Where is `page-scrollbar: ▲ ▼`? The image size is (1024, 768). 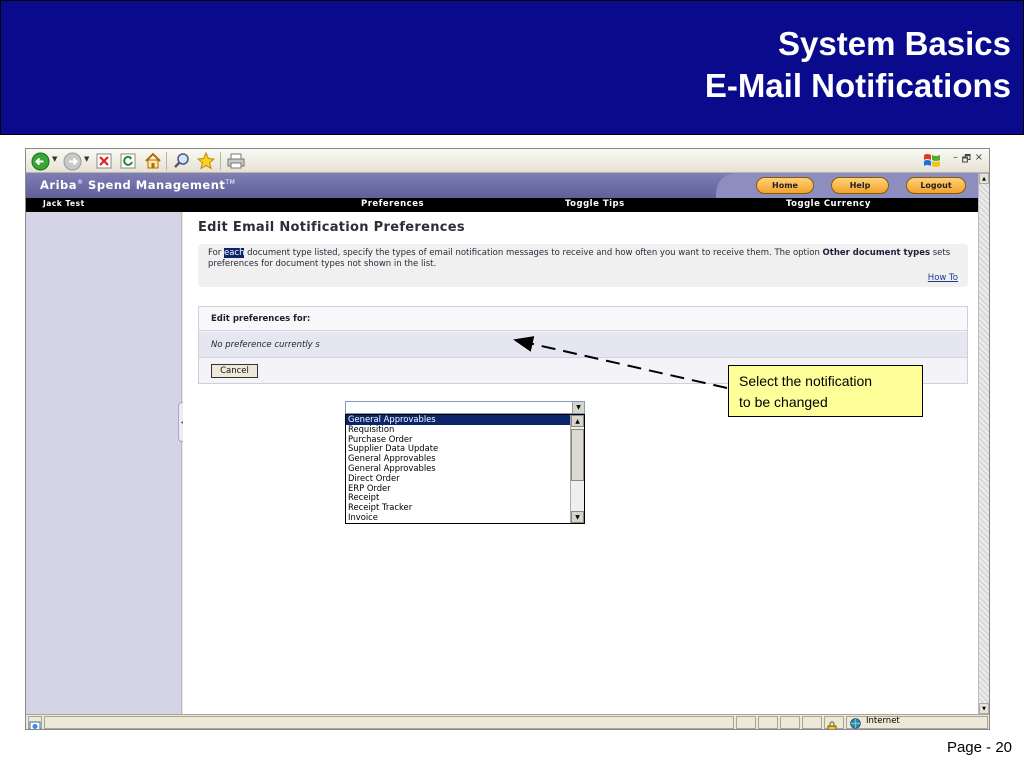 page-scrollbar: ▲ ▼ is located at coordinates (983, 443).